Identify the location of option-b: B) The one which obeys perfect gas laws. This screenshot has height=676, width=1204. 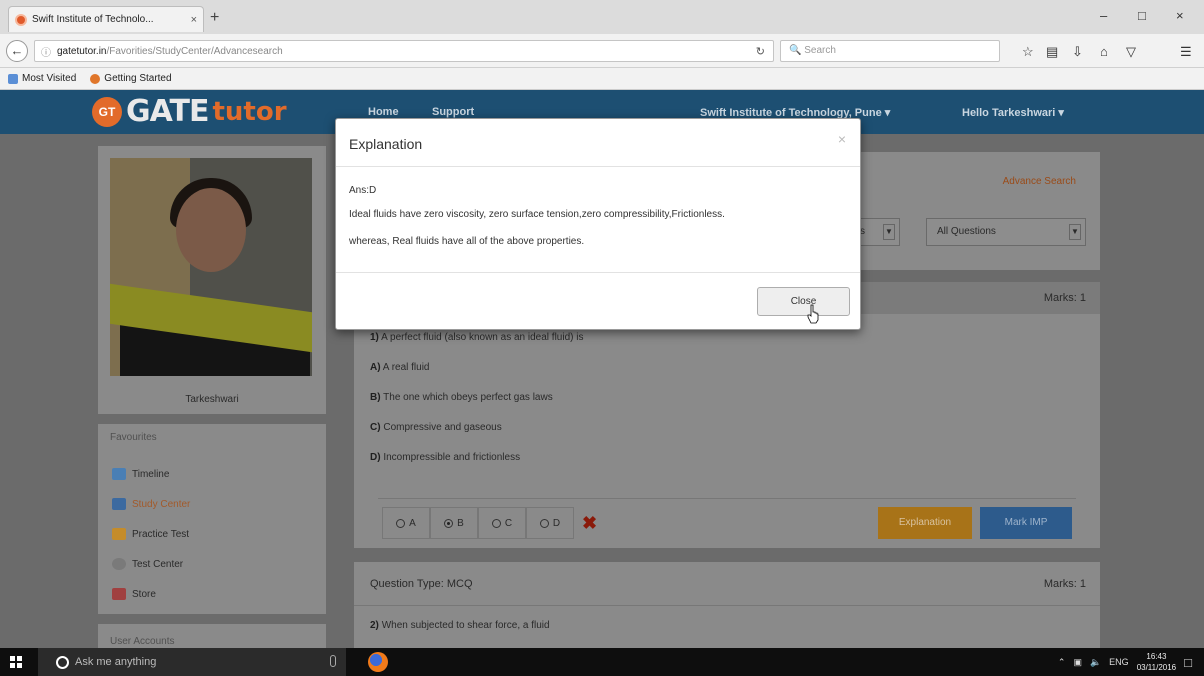
(461, 397).